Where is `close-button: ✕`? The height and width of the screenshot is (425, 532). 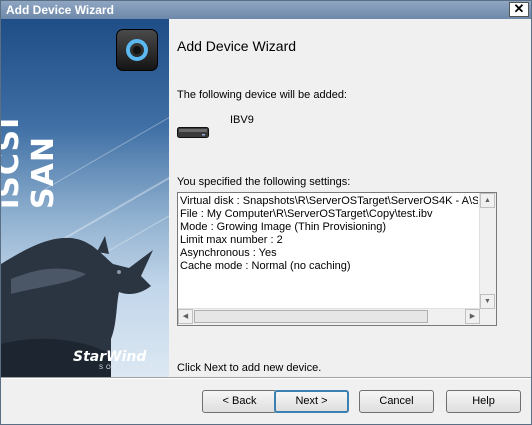 close-button: ✕ is located at coordinates (519, 9).